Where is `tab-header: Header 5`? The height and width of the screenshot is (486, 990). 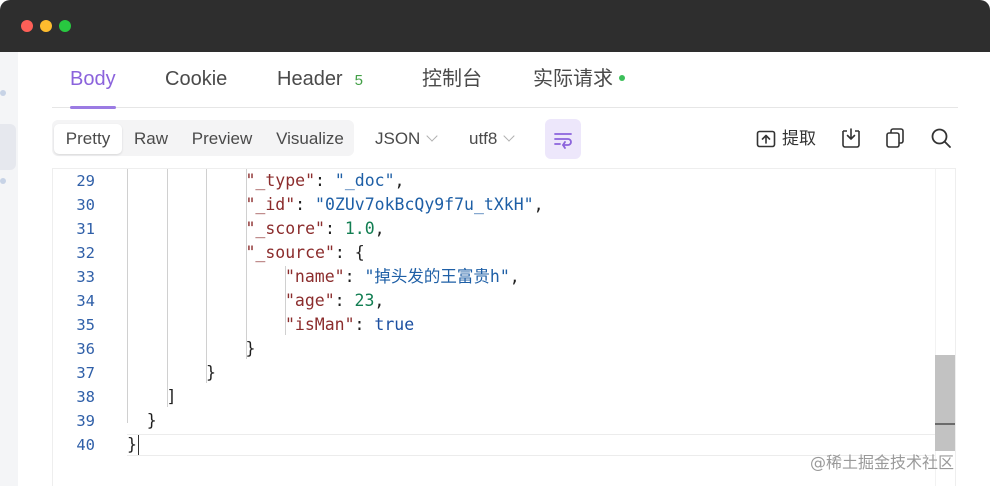 tab-header: Header 5 is located at coordinates (320, 80).